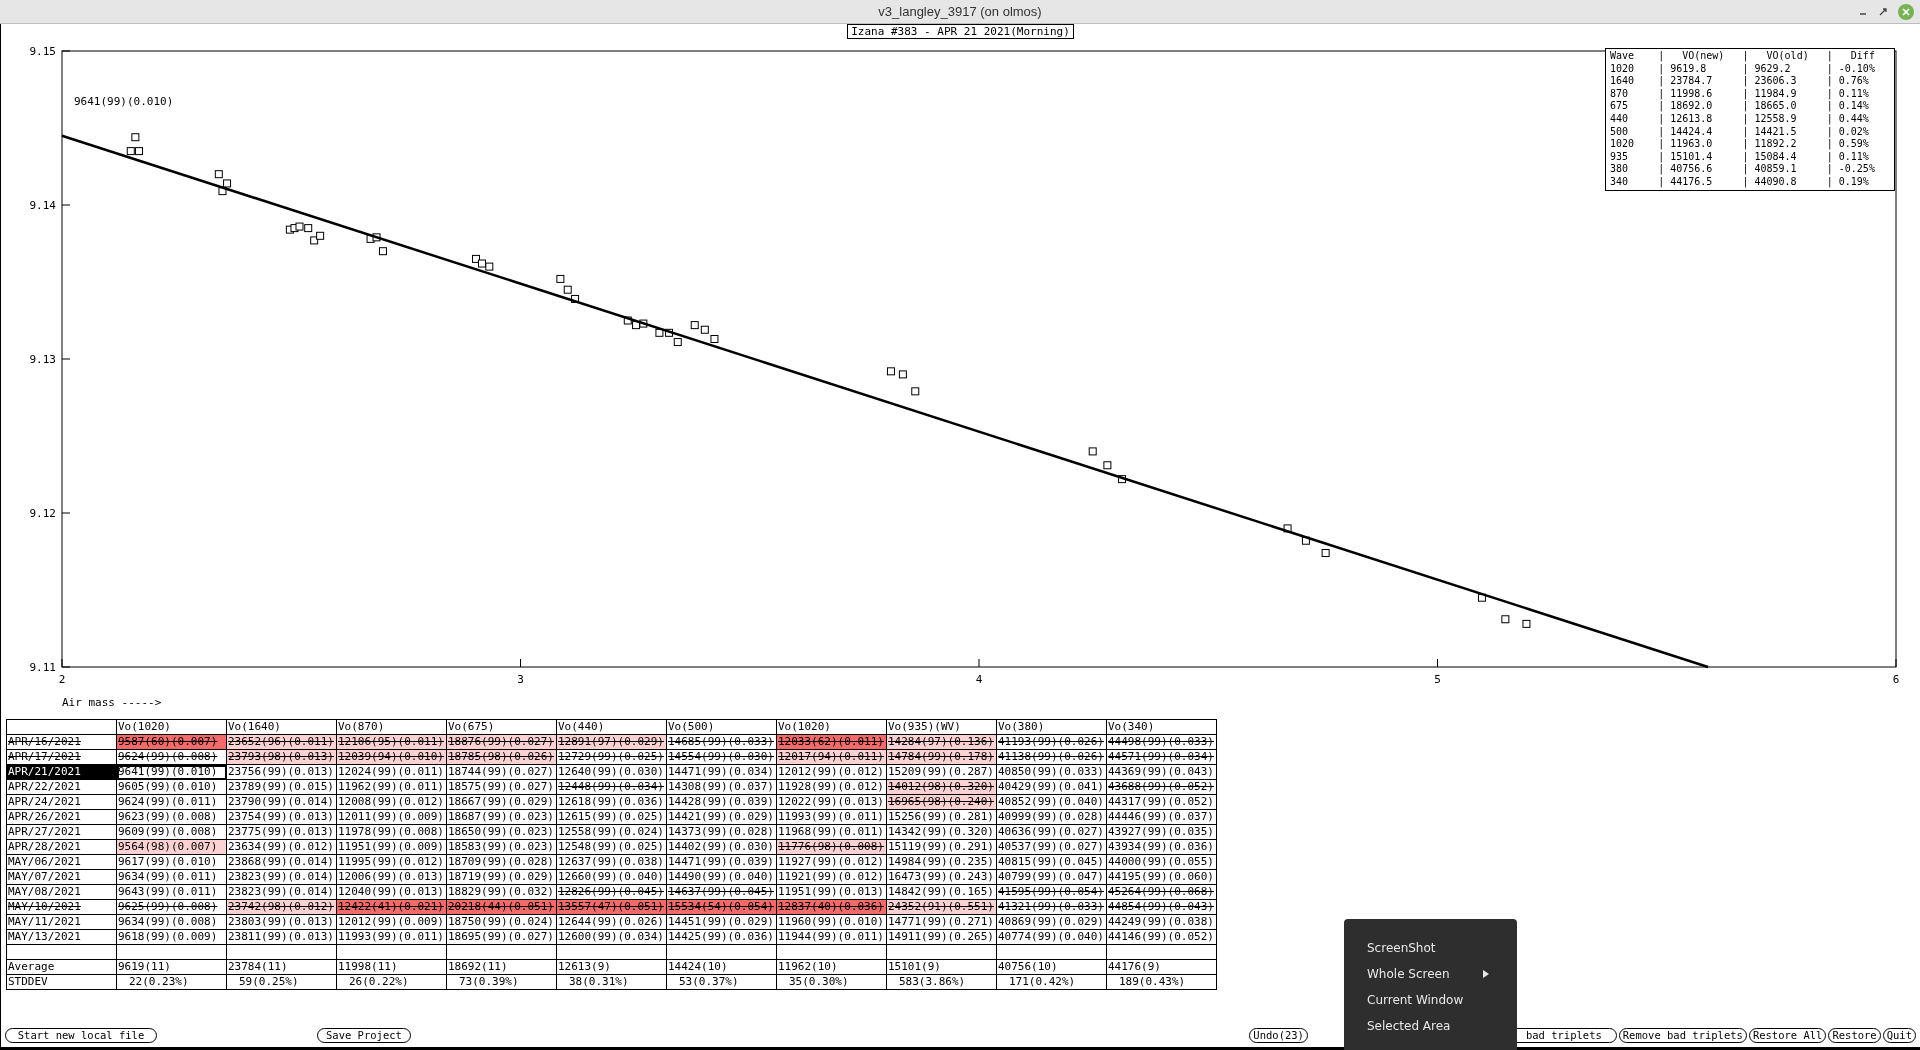 This screenshot has width=1920, height=1050. What do you see at coordinates (942, 862) in the screenshot?
I see `table-cell: 14984(99)(0.235)` at bounding box center [942, 862].